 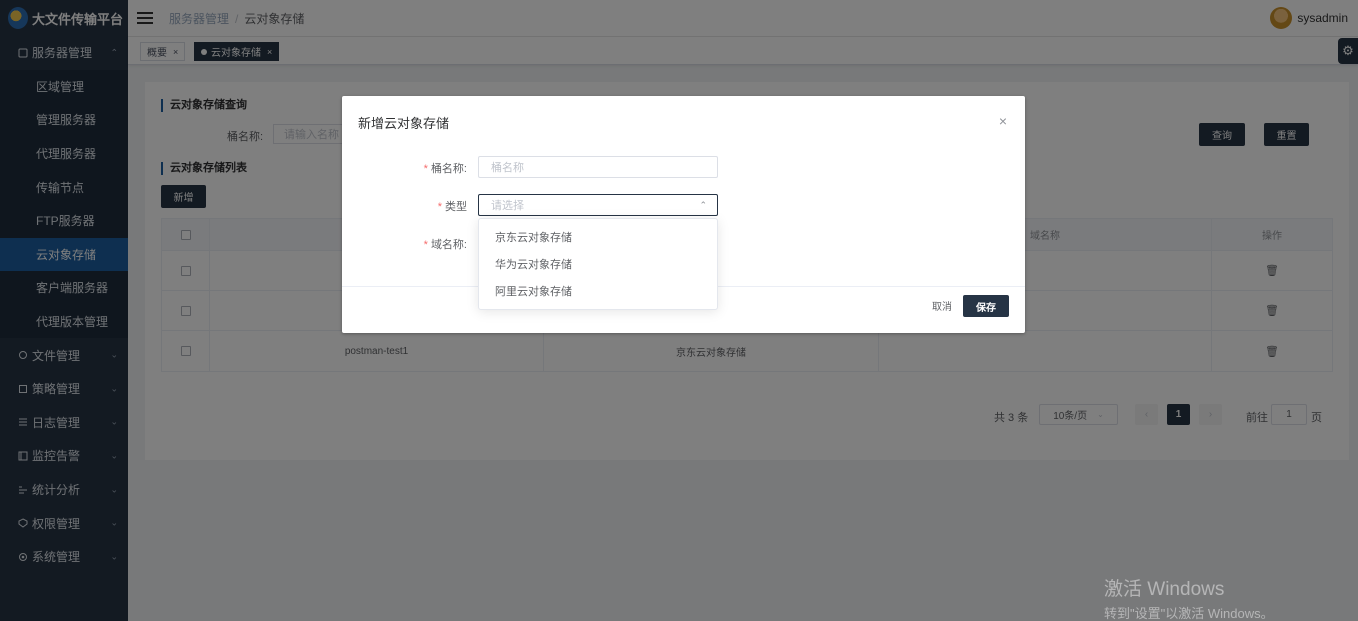 I want to click on option-aliyun: 阿里云对象存储, so click(x=598, y=292).